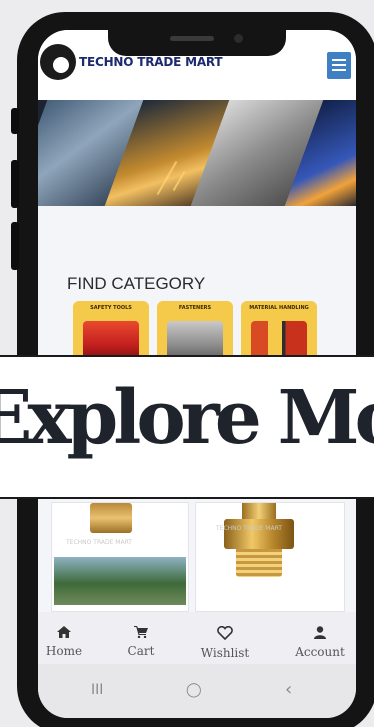 The width and height of the screenshot is (374, 727). I want to click on category-card-material-handling: MATERIAL HANDLING, so click(279, 331).